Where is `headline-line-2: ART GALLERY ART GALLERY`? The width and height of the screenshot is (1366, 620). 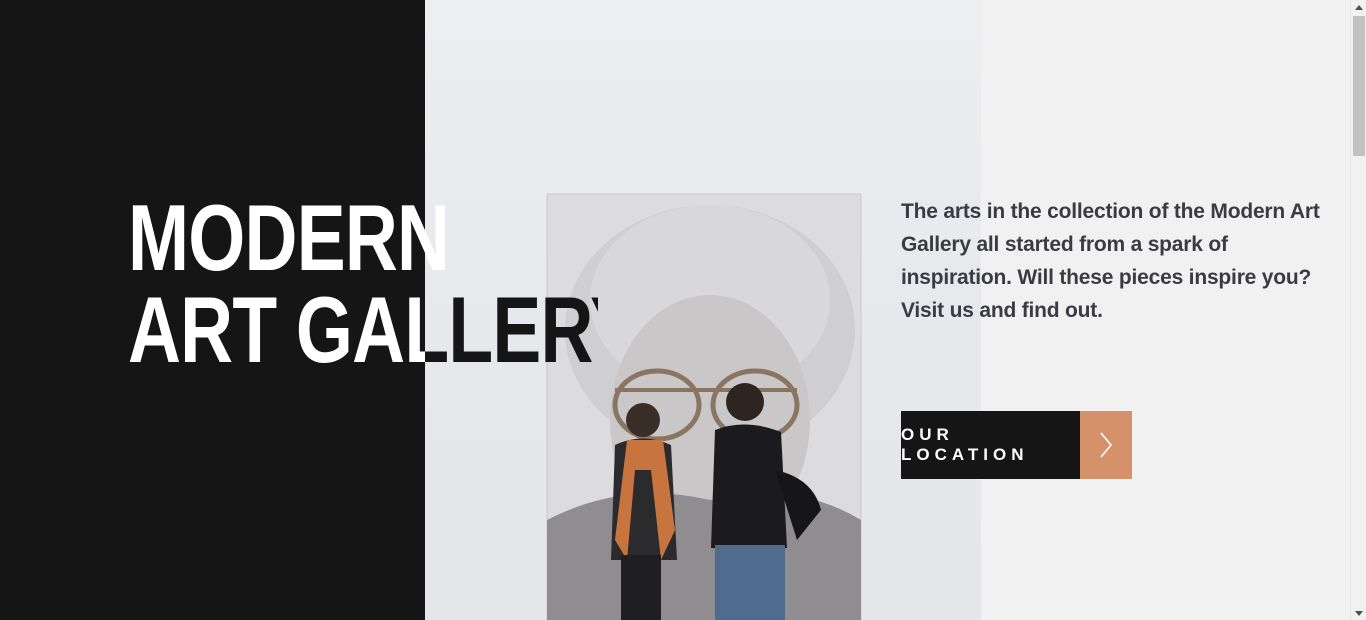 headline-line-2: ART GALLERY ART GALLERY is located at coordinates (363, 330).